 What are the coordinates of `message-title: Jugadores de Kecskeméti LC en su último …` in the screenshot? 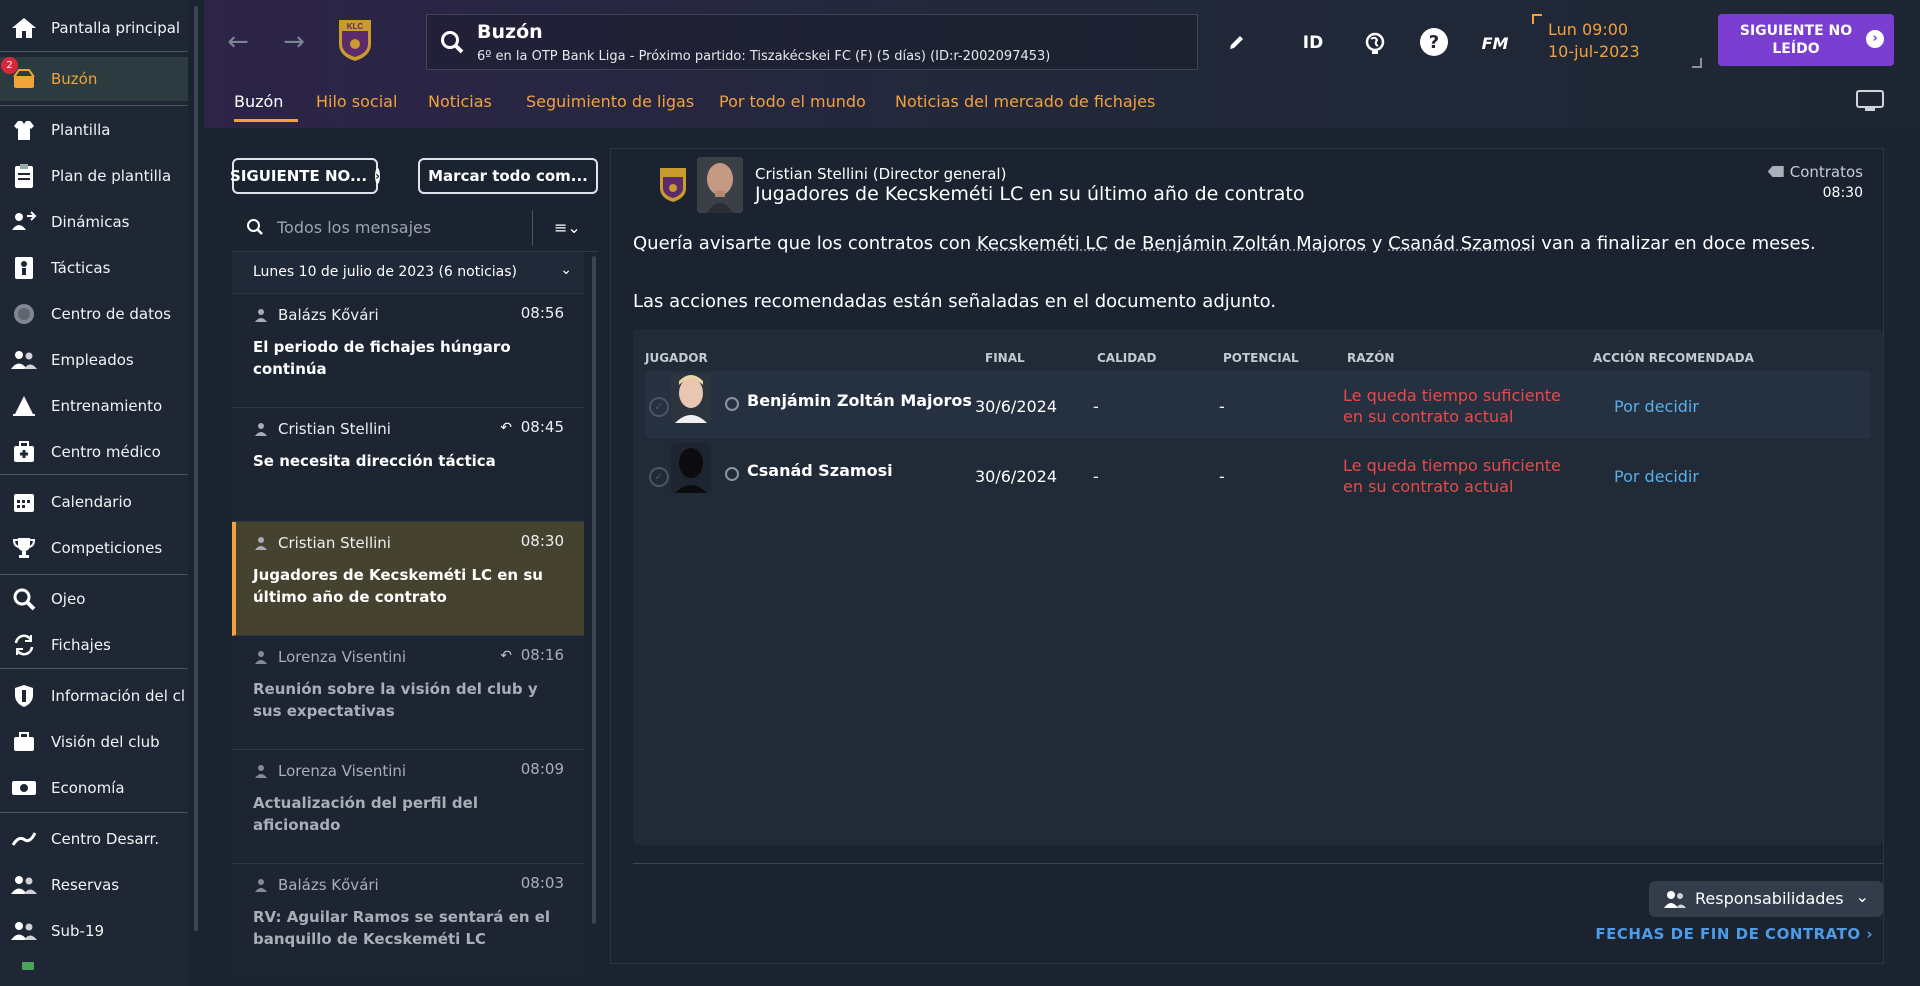 It's located at (1030, 194).